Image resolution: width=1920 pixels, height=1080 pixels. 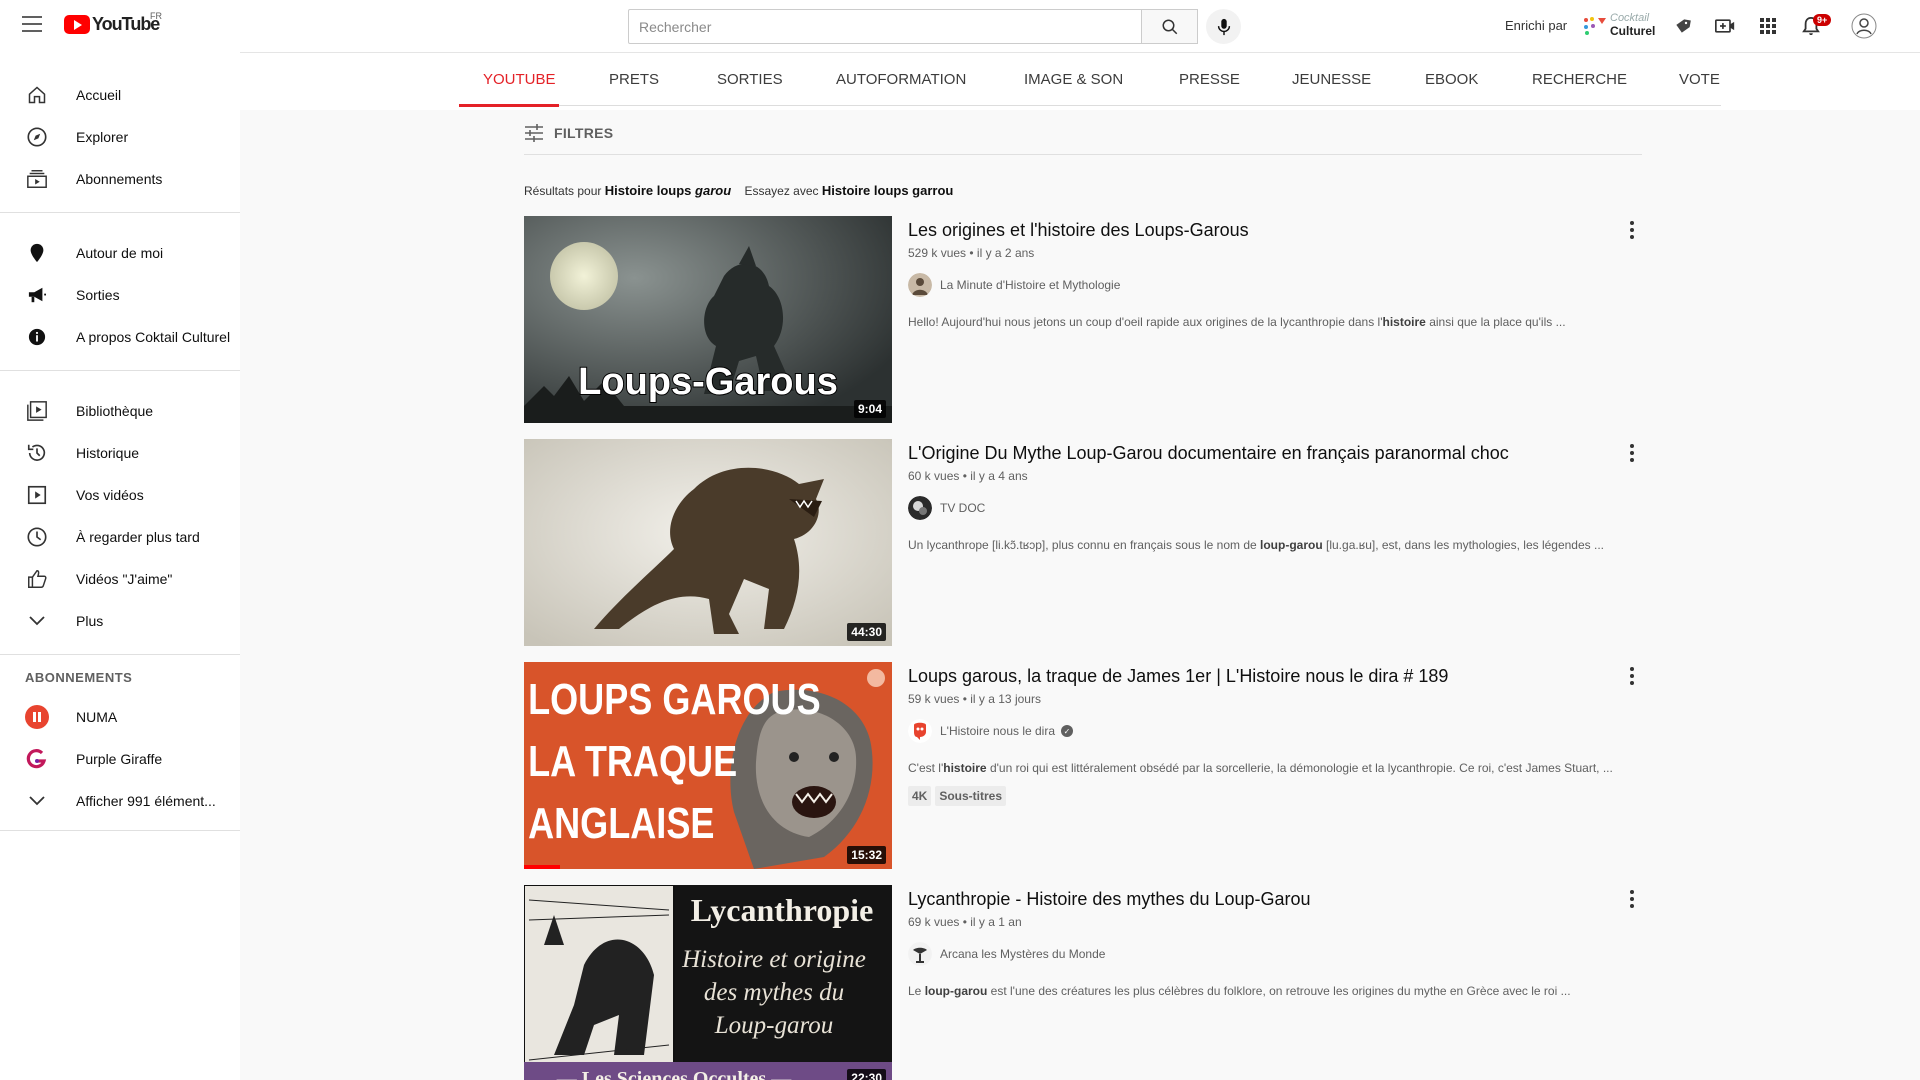 I want to click on sidebar-item-accueil: Accueil, so click(x=120, y=95).